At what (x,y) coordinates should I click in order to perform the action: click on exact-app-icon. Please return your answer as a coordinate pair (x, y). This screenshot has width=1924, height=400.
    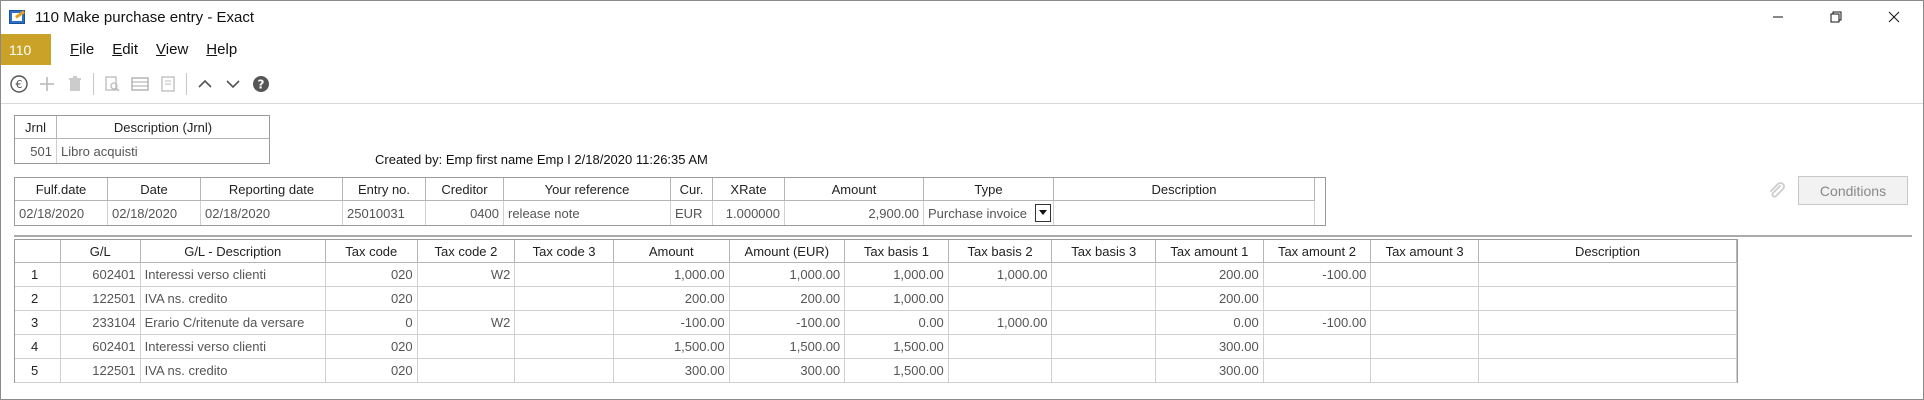
    Looking at the image, I should click on (18, 17).